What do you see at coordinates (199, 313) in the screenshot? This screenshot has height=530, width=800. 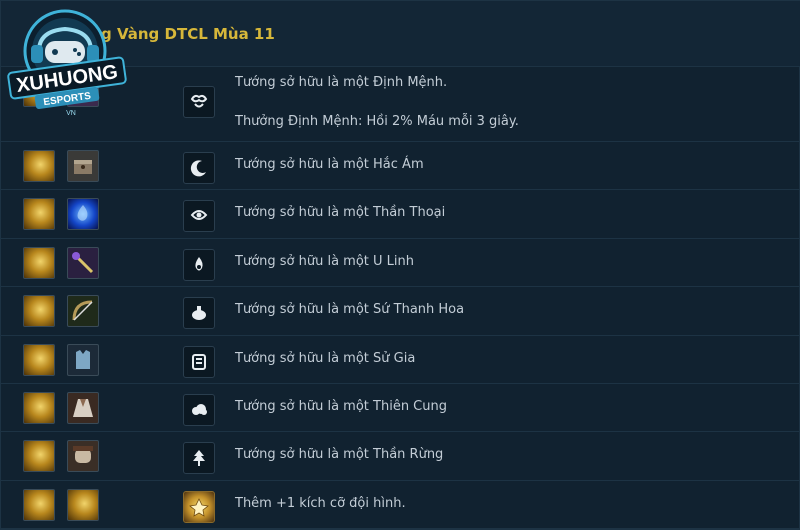 I see `porcelain-trait-icon` at bounding box center [199, 313].